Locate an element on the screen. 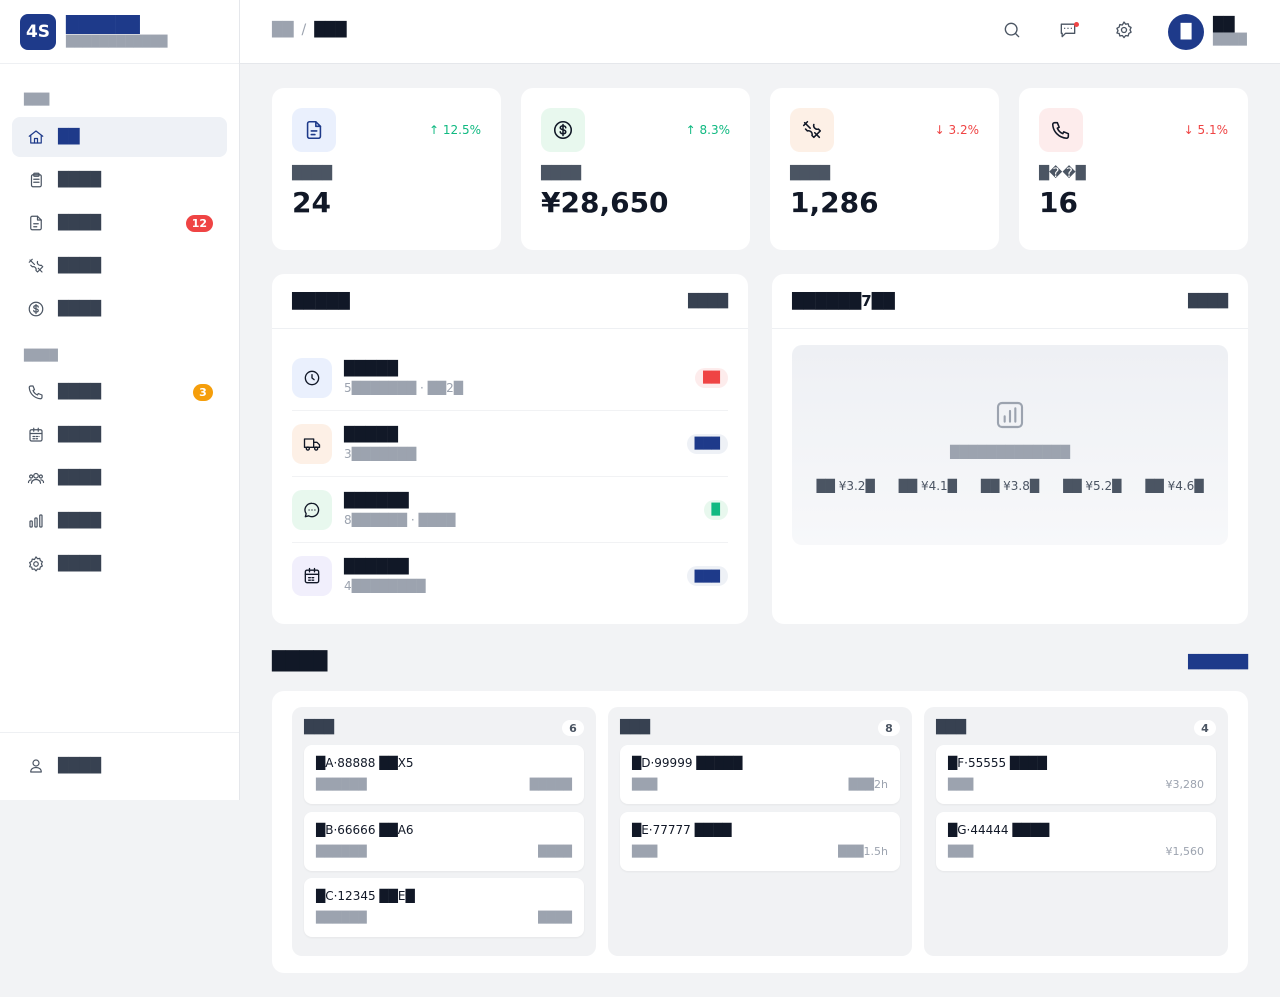 The height and width of the screenshot is (997, 1280). user-icon is located at coordinates (36, 766).